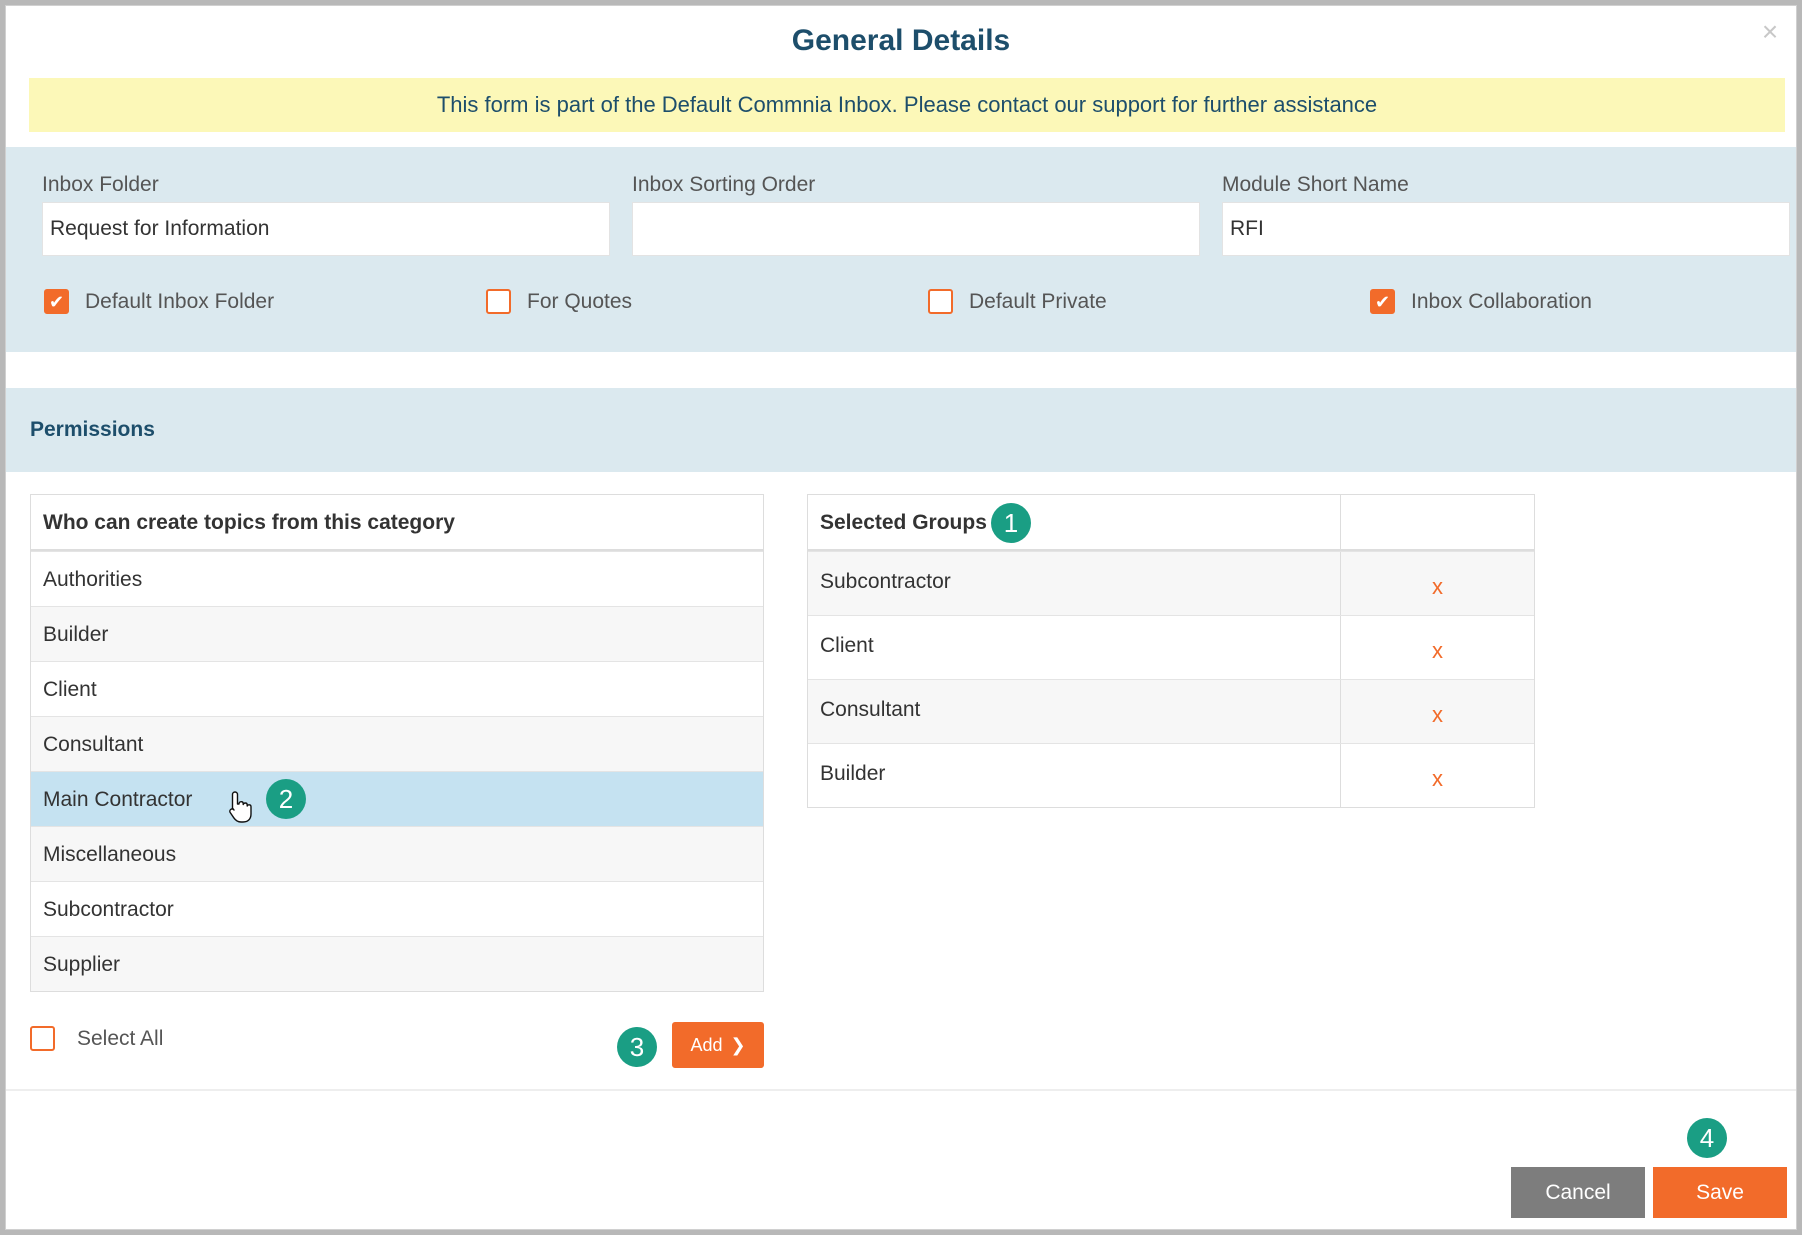 The width and height of the screenshot is (1802, 1235). I want to click on default-inbox-folder-checkbox: ✔, so click(56, 301).